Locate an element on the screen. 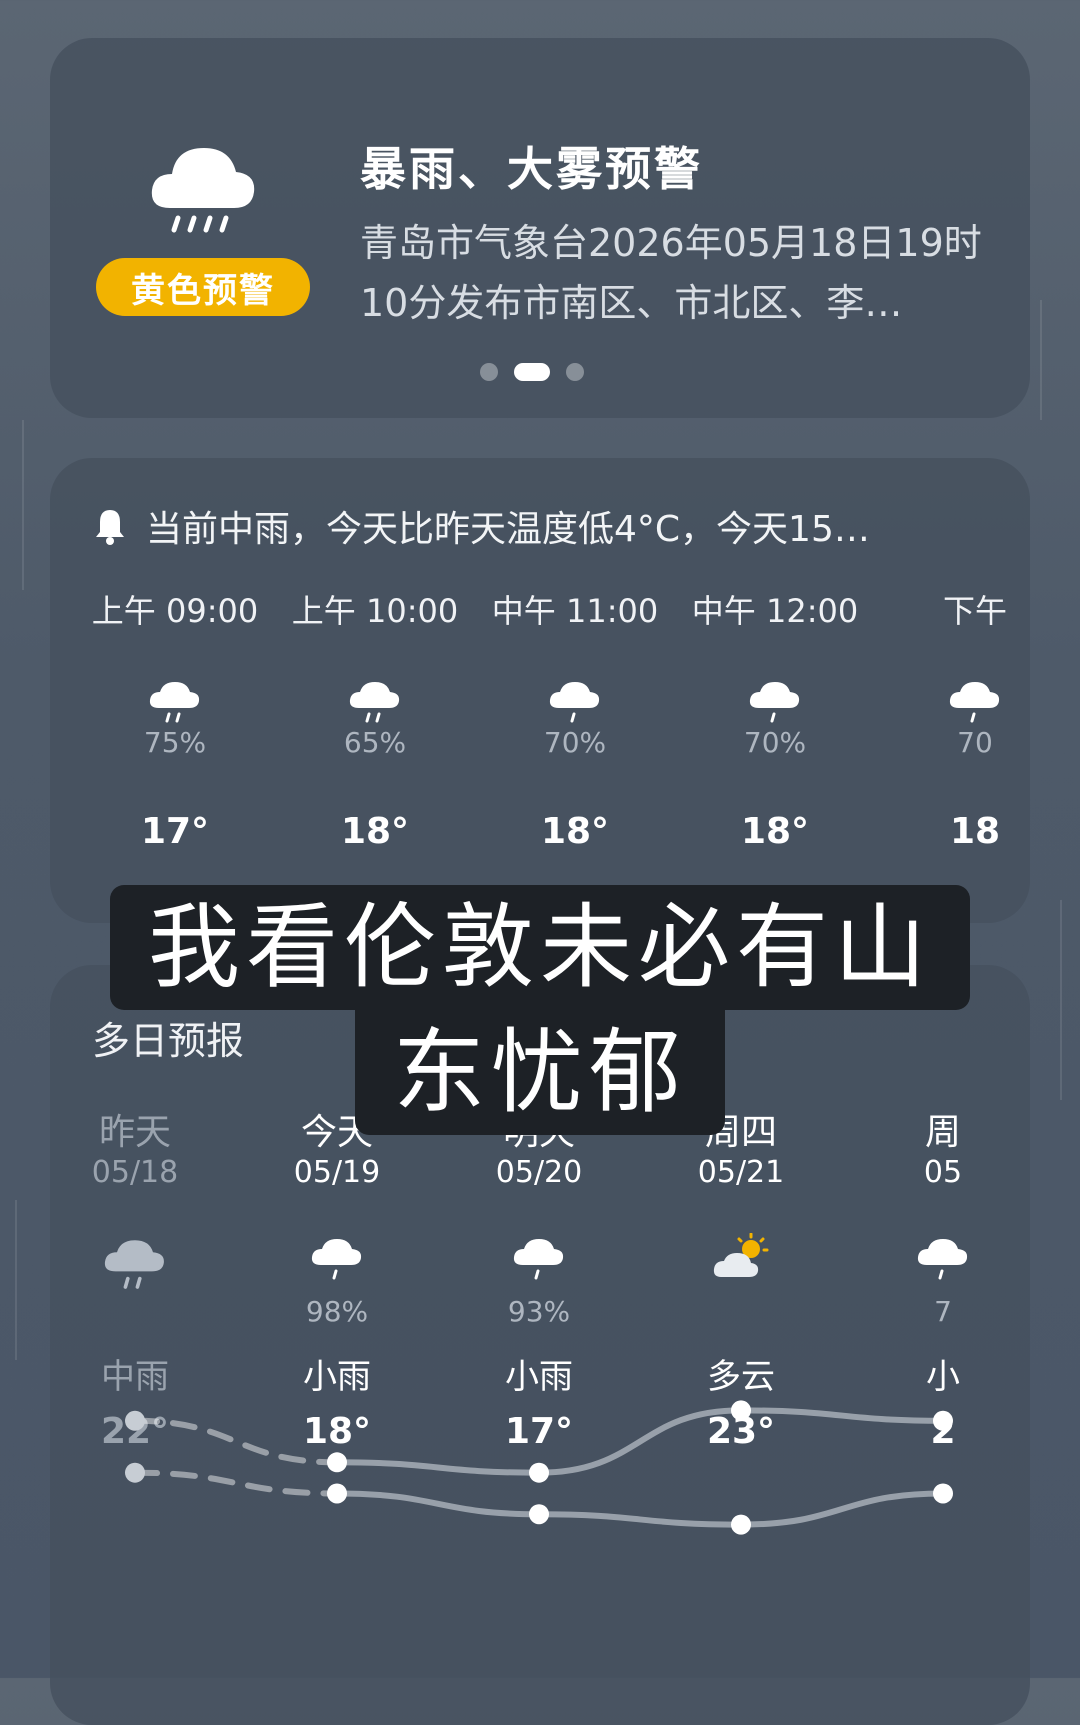 The height and width of the screenshot is (1725, 1080). alert-title: 暴雨、大雾预警 is located at coordinates (531, 169).